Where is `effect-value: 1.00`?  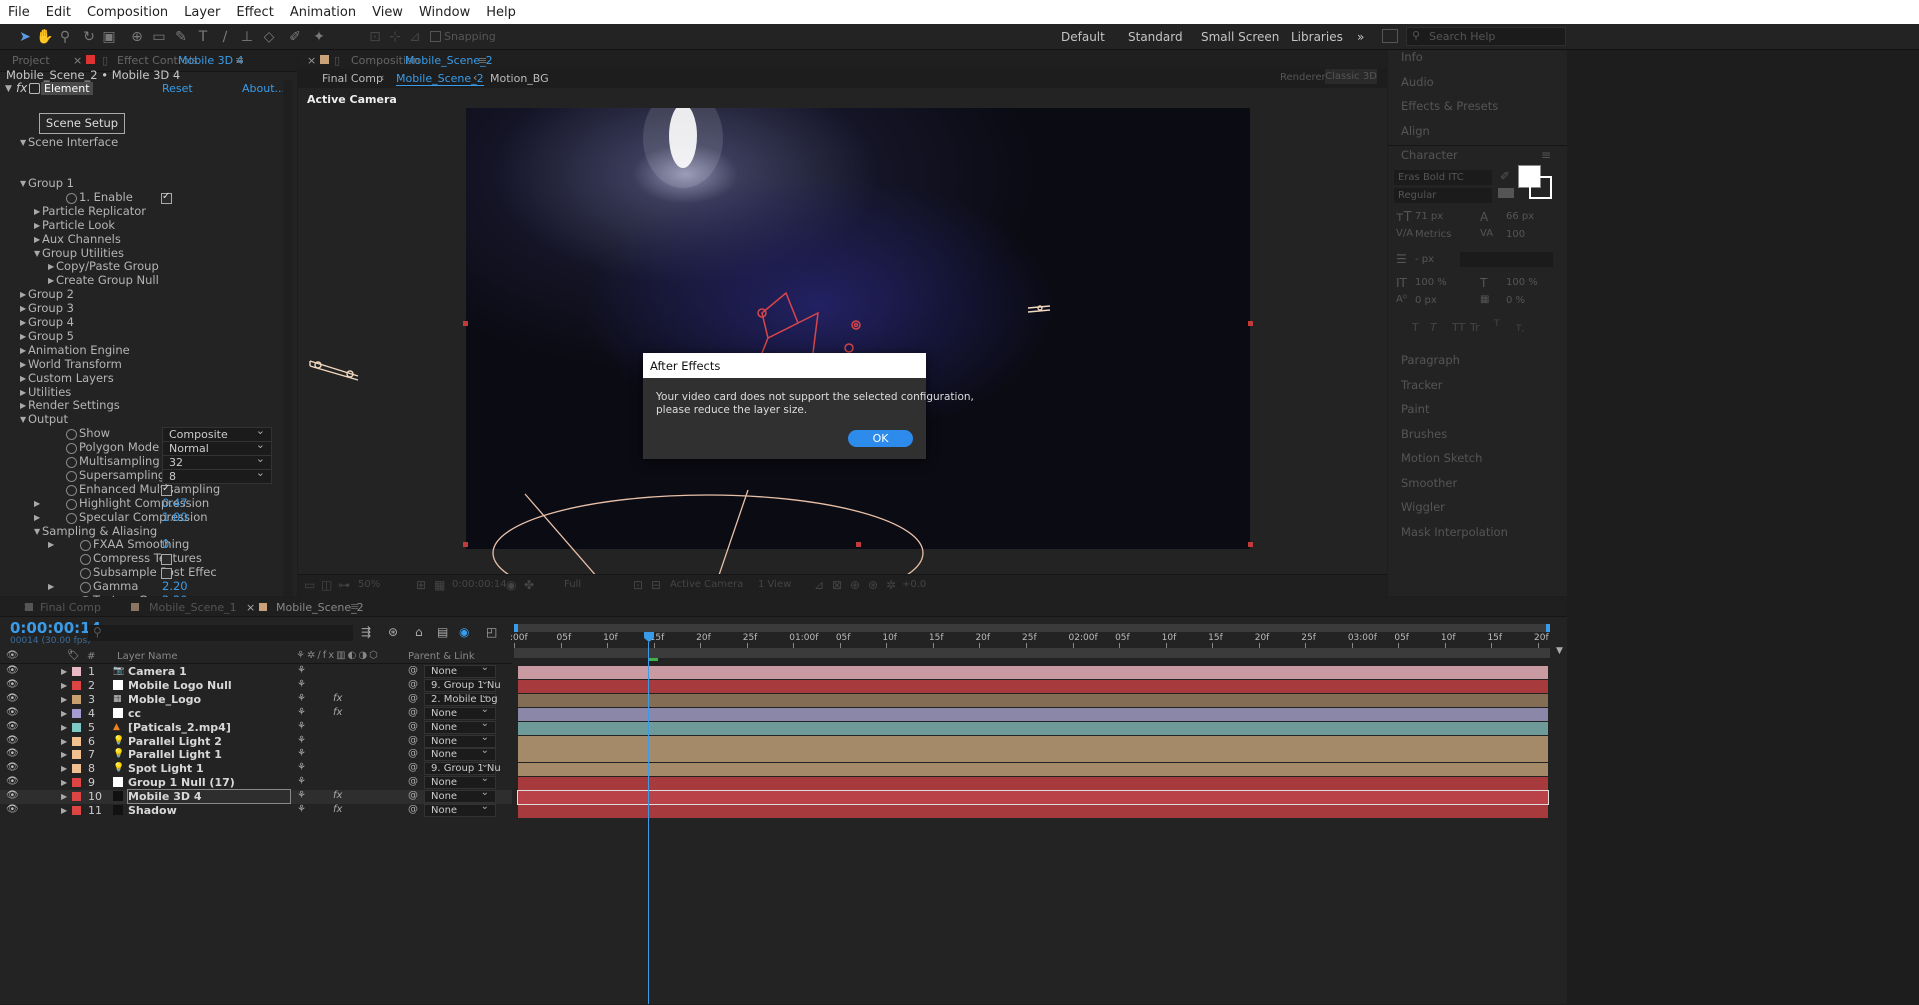
effect-value: 1.00 is located at coordinates (175, 517).